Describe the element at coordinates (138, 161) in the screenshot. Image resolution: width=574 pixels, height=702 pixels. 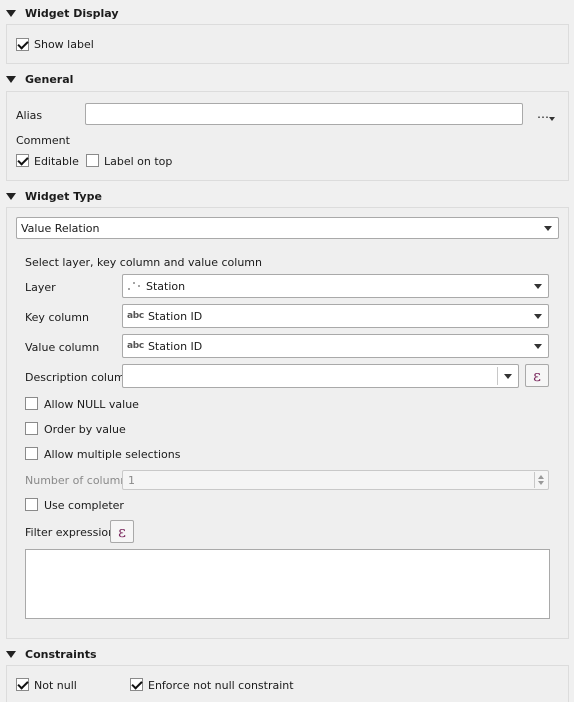
I see `label-on-top-label: Label on top` at that location.